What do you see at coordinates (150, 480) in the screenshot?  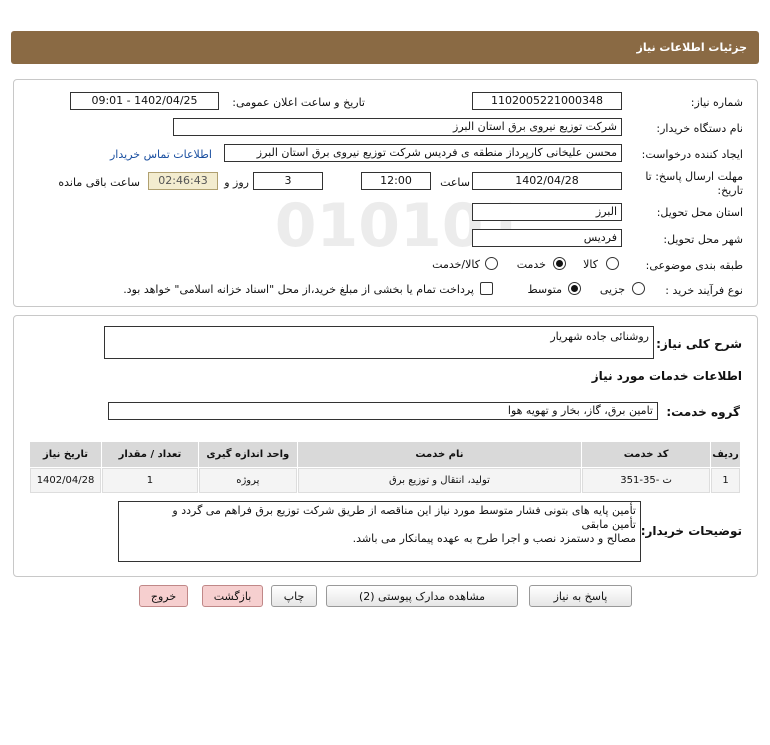 I see `cell-quantity: 1` at bounding box center [150, 480].